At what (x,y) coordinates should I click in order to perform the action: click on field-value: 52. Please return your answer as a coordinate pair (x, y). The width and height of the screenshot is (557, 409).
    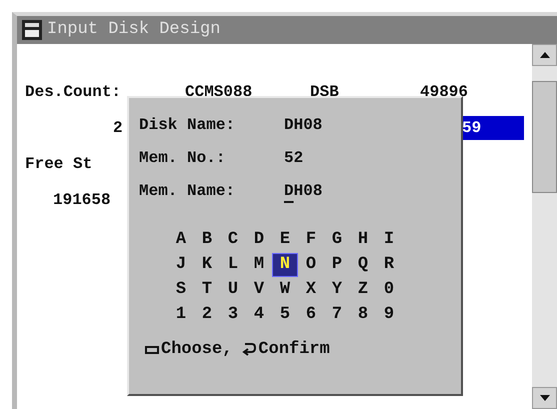
    Looking at the image, I should click on (294, 158).